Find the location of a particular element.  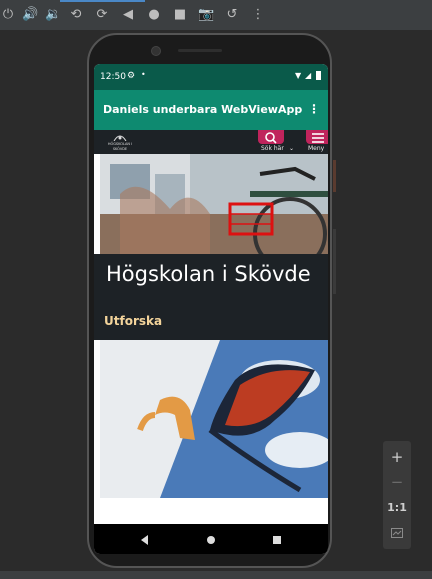

app-bar: Daniels underbara WebViewApp ⋮ is located at coordinates (211, 110).